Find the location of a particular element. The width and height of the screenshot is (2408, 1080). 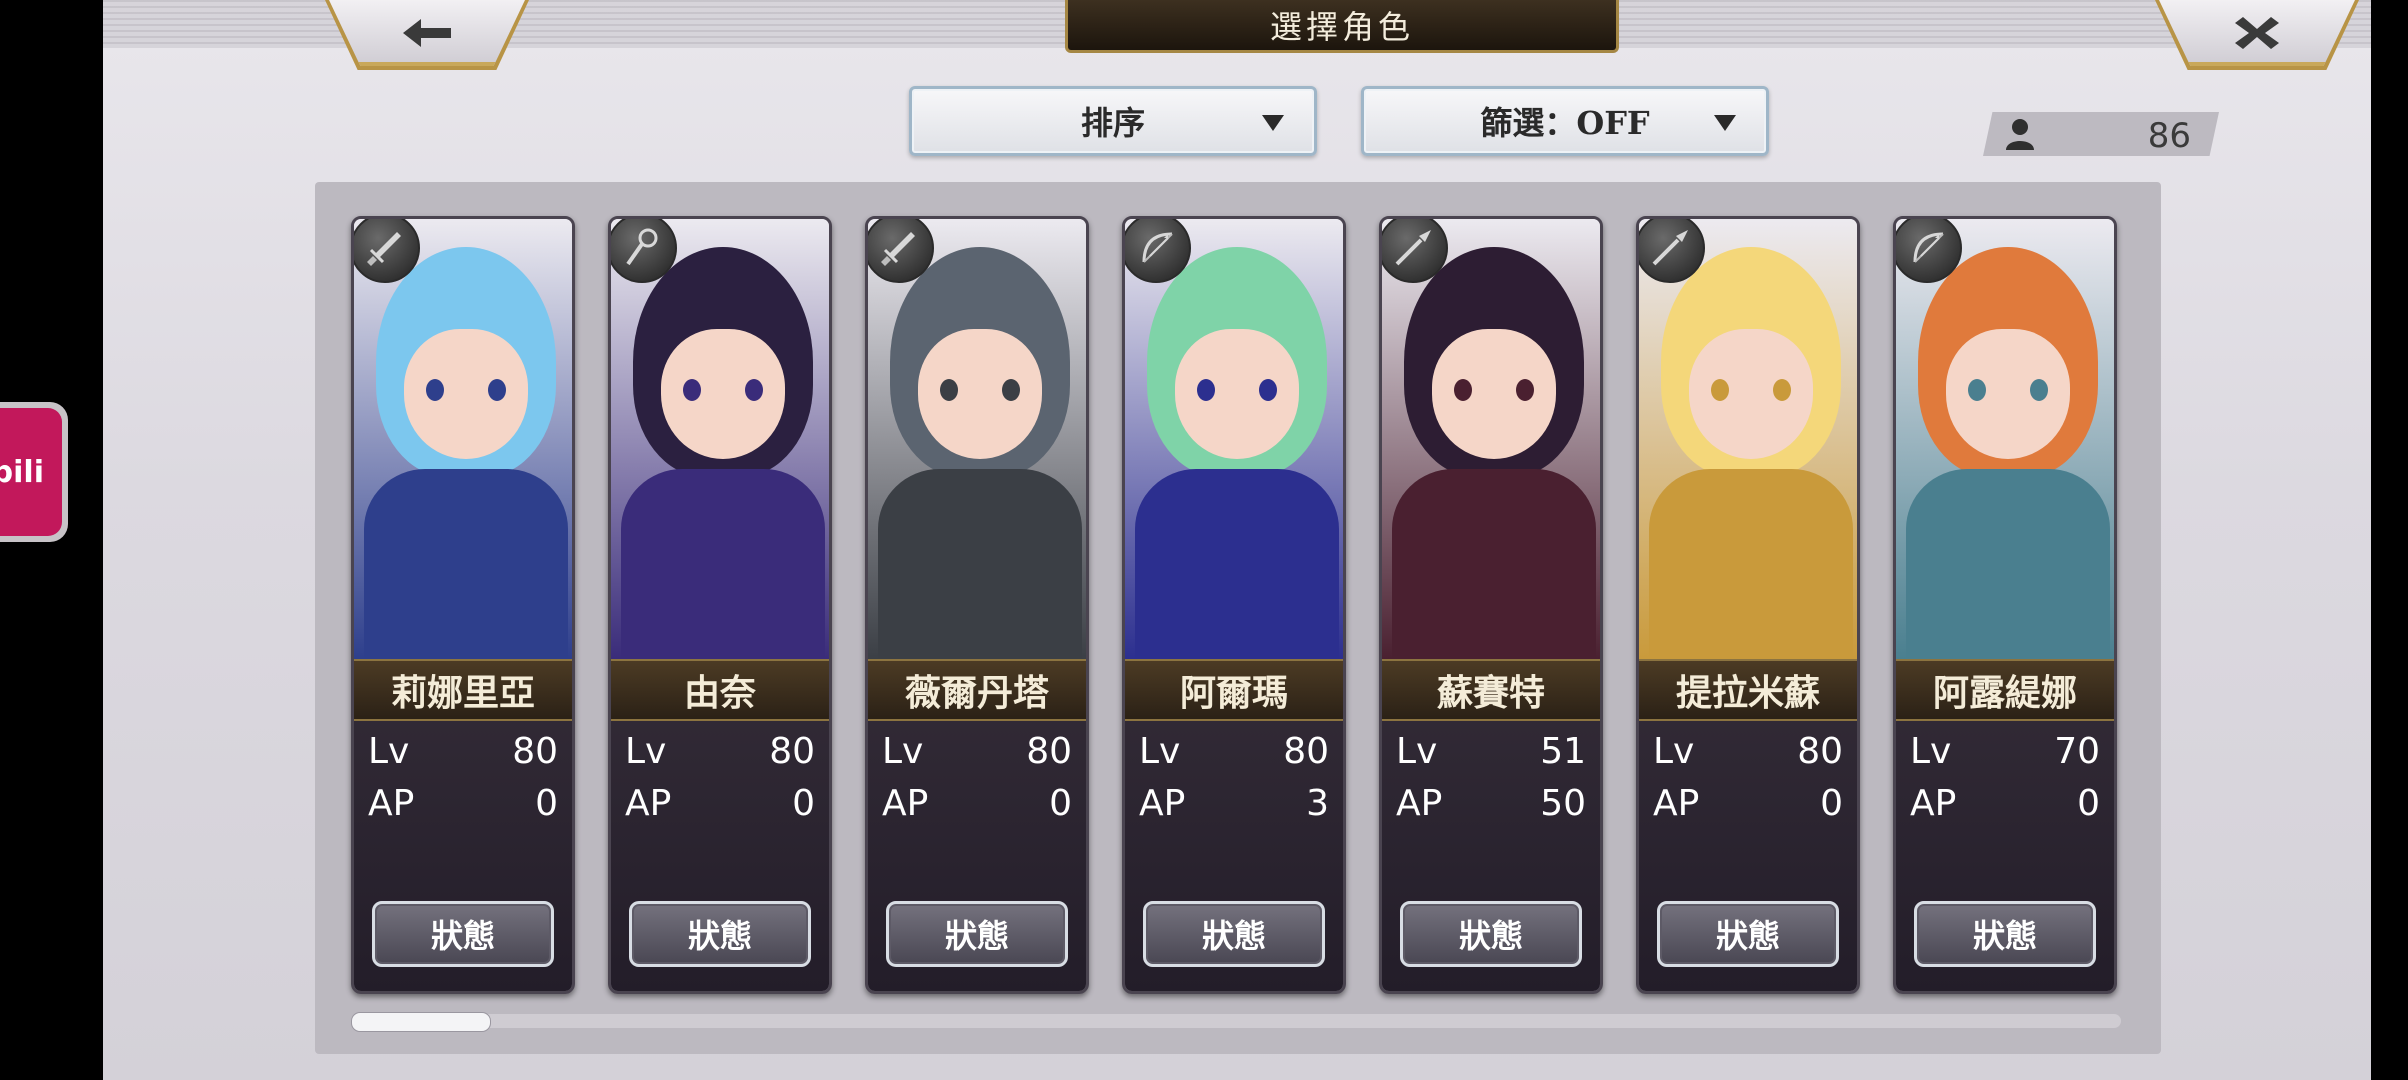

level-value: 51 is located at coordinates (1563, 751).